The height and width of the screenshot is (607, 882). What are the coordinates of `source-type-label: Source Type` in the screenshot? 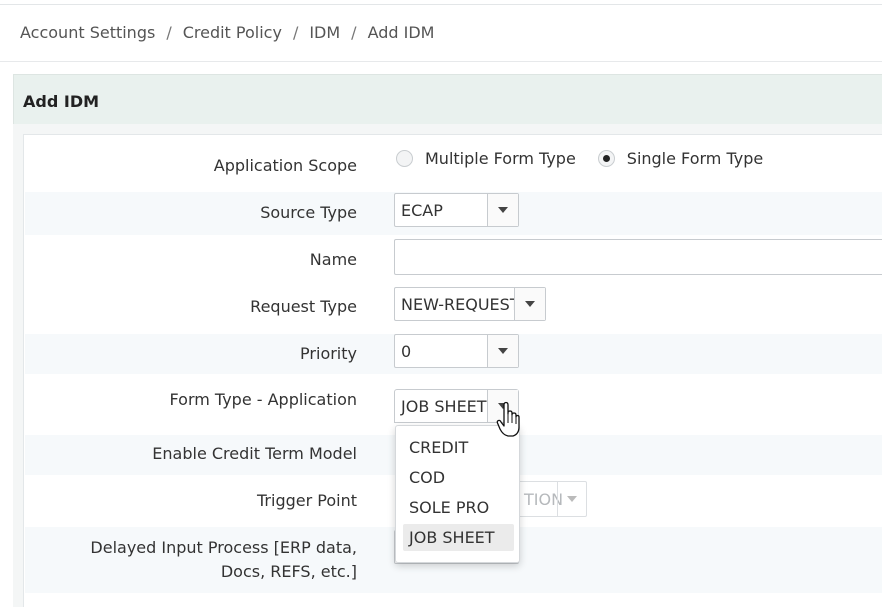 It's located at (308, 212).